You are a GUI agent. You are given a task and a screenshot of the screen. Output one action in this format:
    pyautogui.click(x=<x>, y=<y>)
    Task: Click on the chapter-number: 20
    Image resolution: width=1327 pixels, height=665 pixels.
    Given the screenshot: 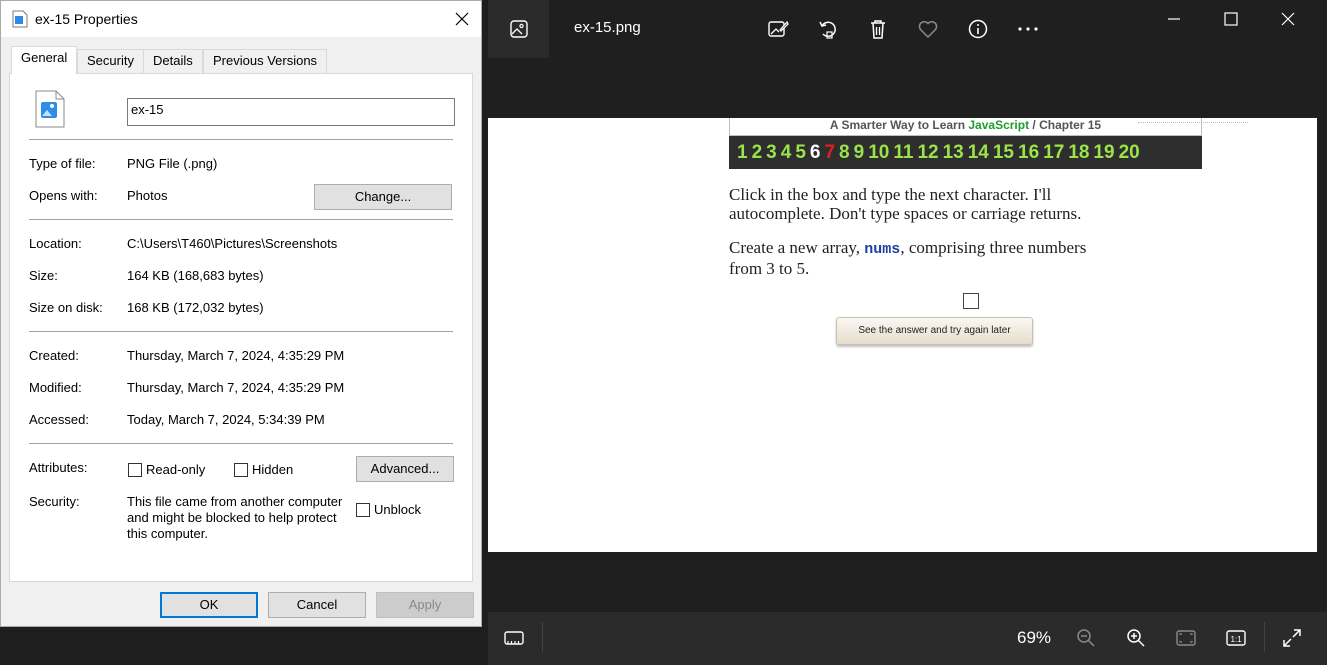 What is the action you would take?
    pyautogui.click(x=1129, y=152)
    